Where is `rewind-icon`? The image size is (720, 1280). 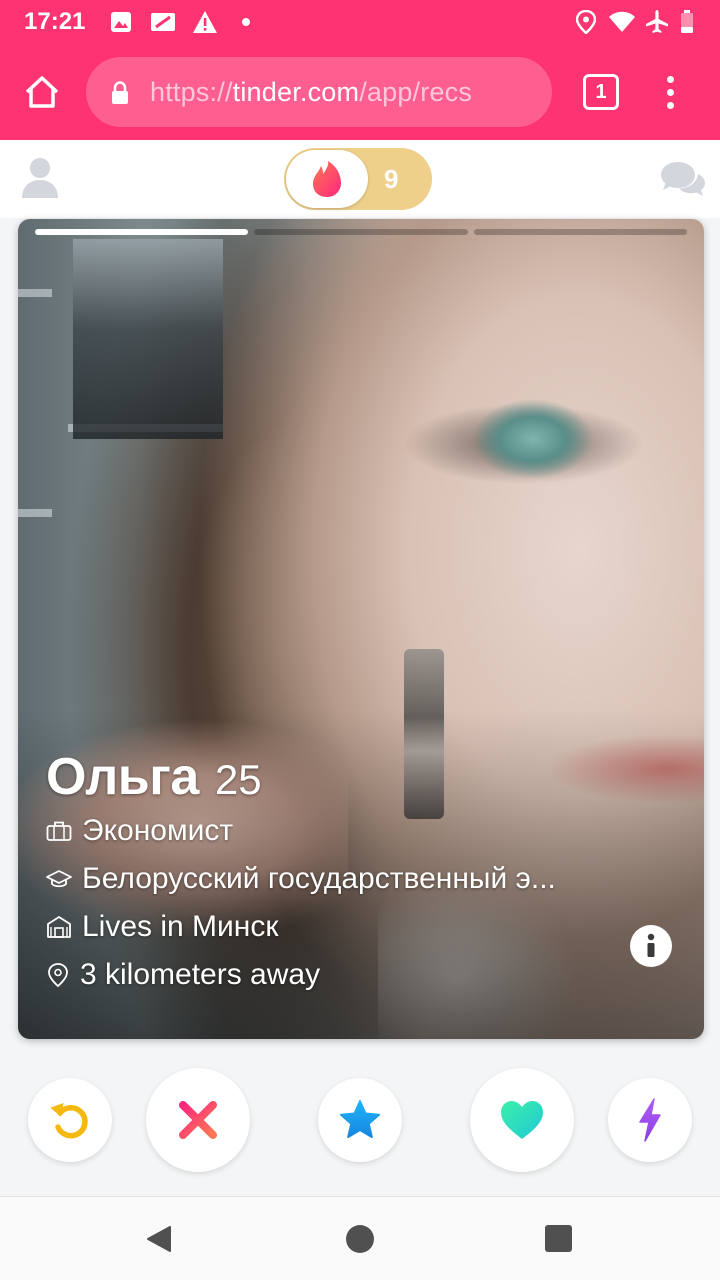
rewind-icon is located at coordinates (69, 1120).